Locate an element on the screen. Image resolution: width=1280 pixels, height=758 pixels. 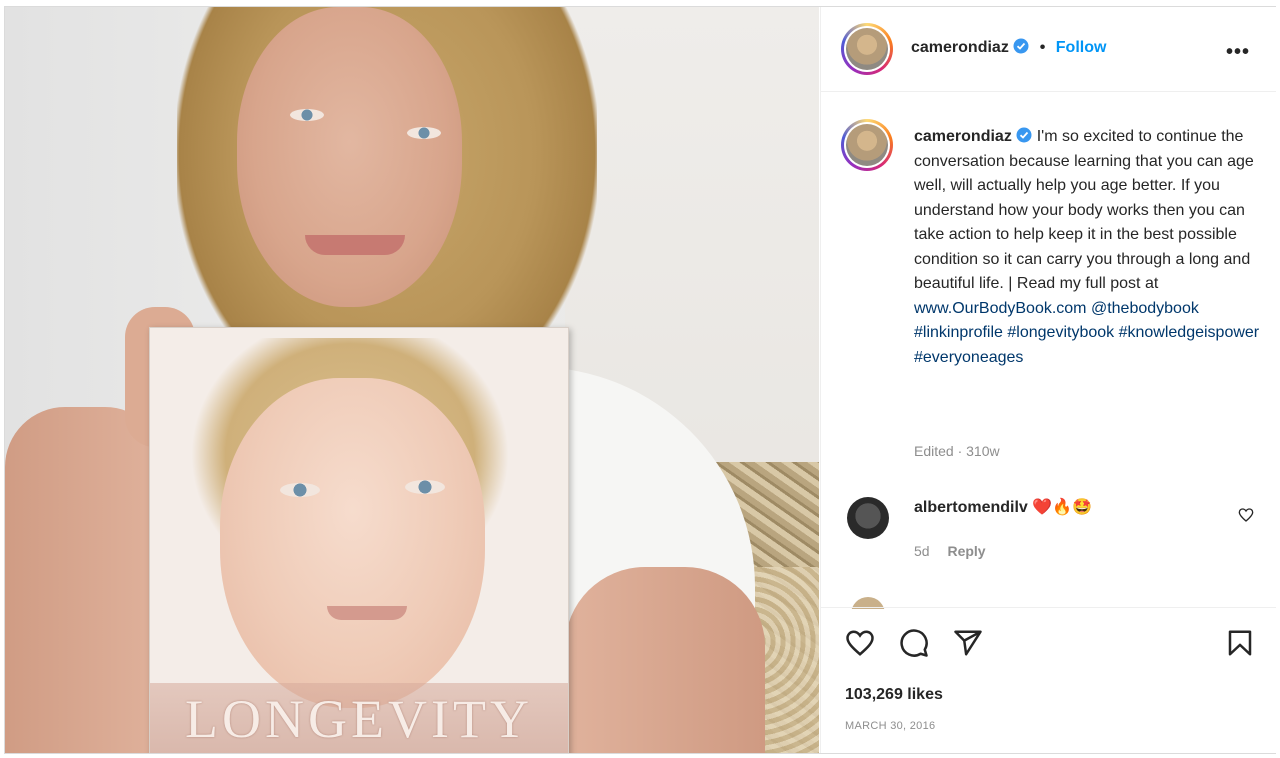
caption-meta: Edited · 310w is located at coordinates (957, 451).